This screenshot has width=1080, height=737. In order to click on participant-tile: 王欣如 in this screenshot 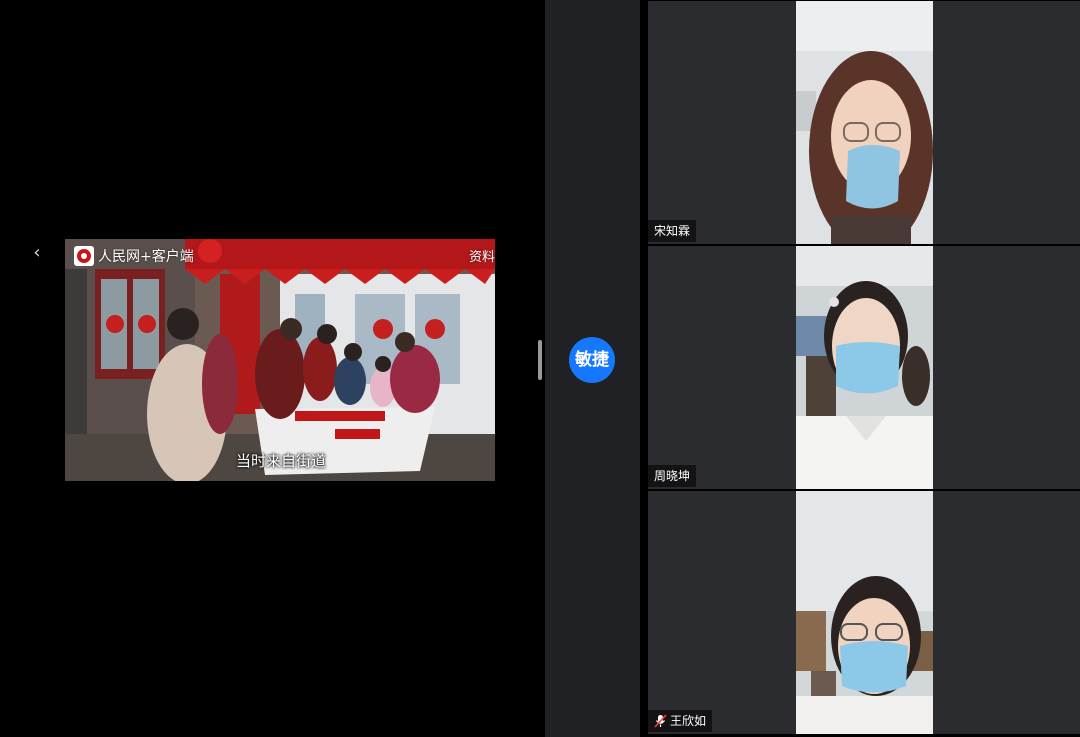, I will do `click(864, 612)`.